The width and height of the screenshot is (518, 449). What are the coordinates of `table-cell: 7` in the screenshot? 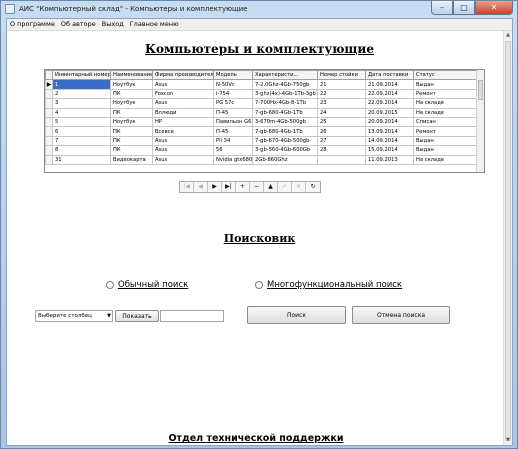 It's located at (81, 141).